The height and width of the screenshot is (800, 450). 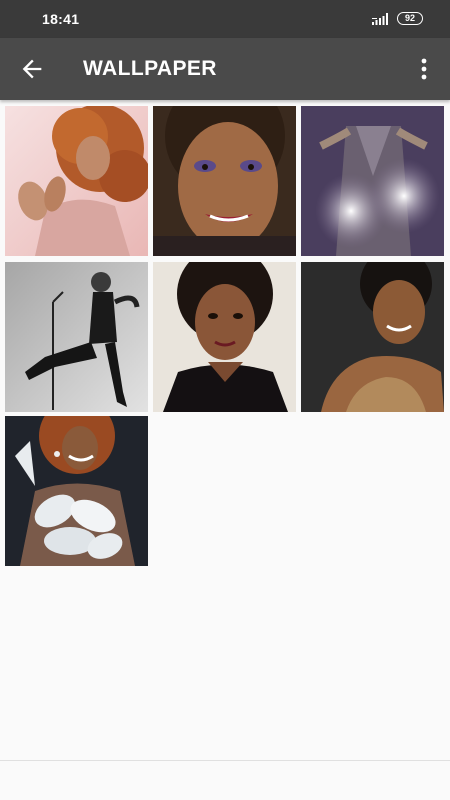 I want to click on bottom-divider, so click(x=225, y=760).